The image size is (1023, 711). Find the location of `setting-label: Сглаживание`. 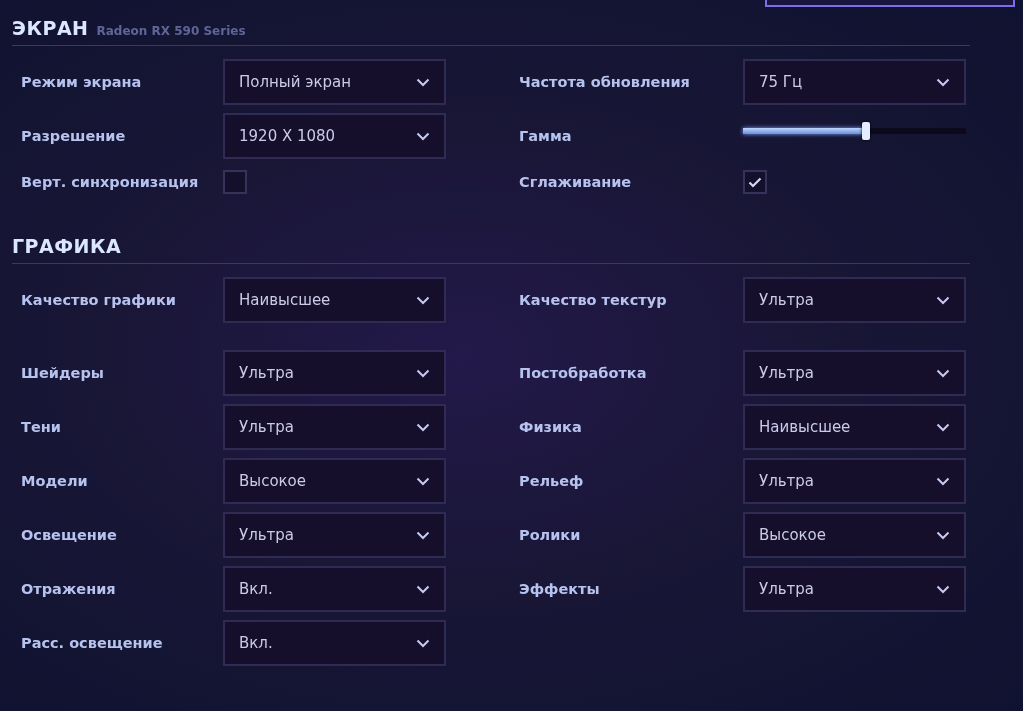

setting-label: Сглаживание is located at coordinates (576, 182).